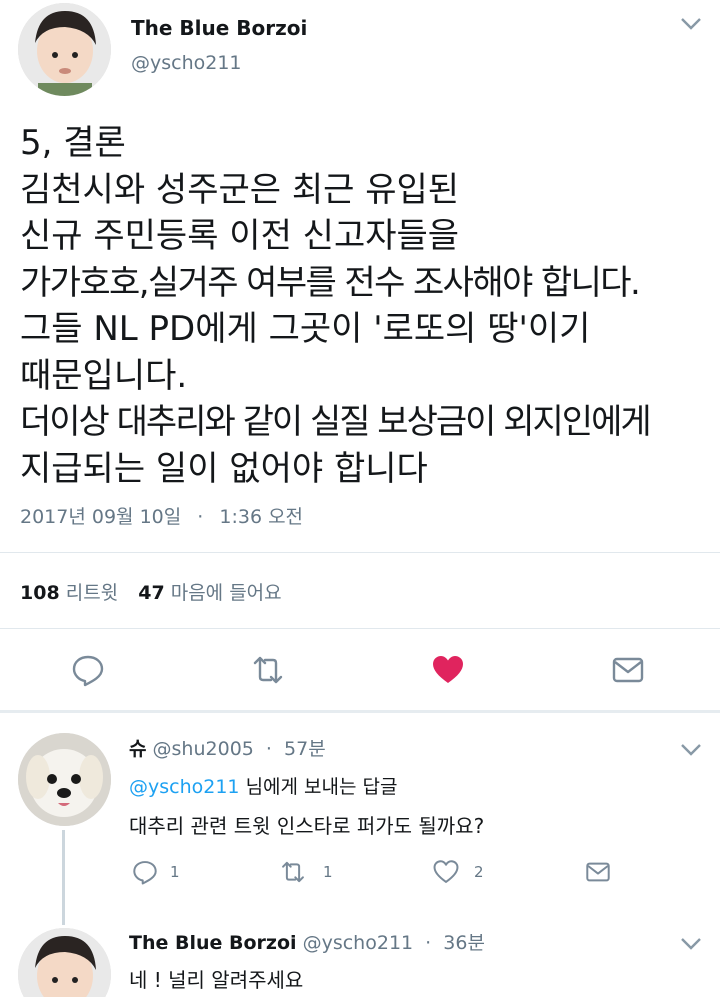  What do you see at coordinates (92, 593) in the screenshot?
I see `retweet-label: 리트윗` at bounding box center [92, 593].